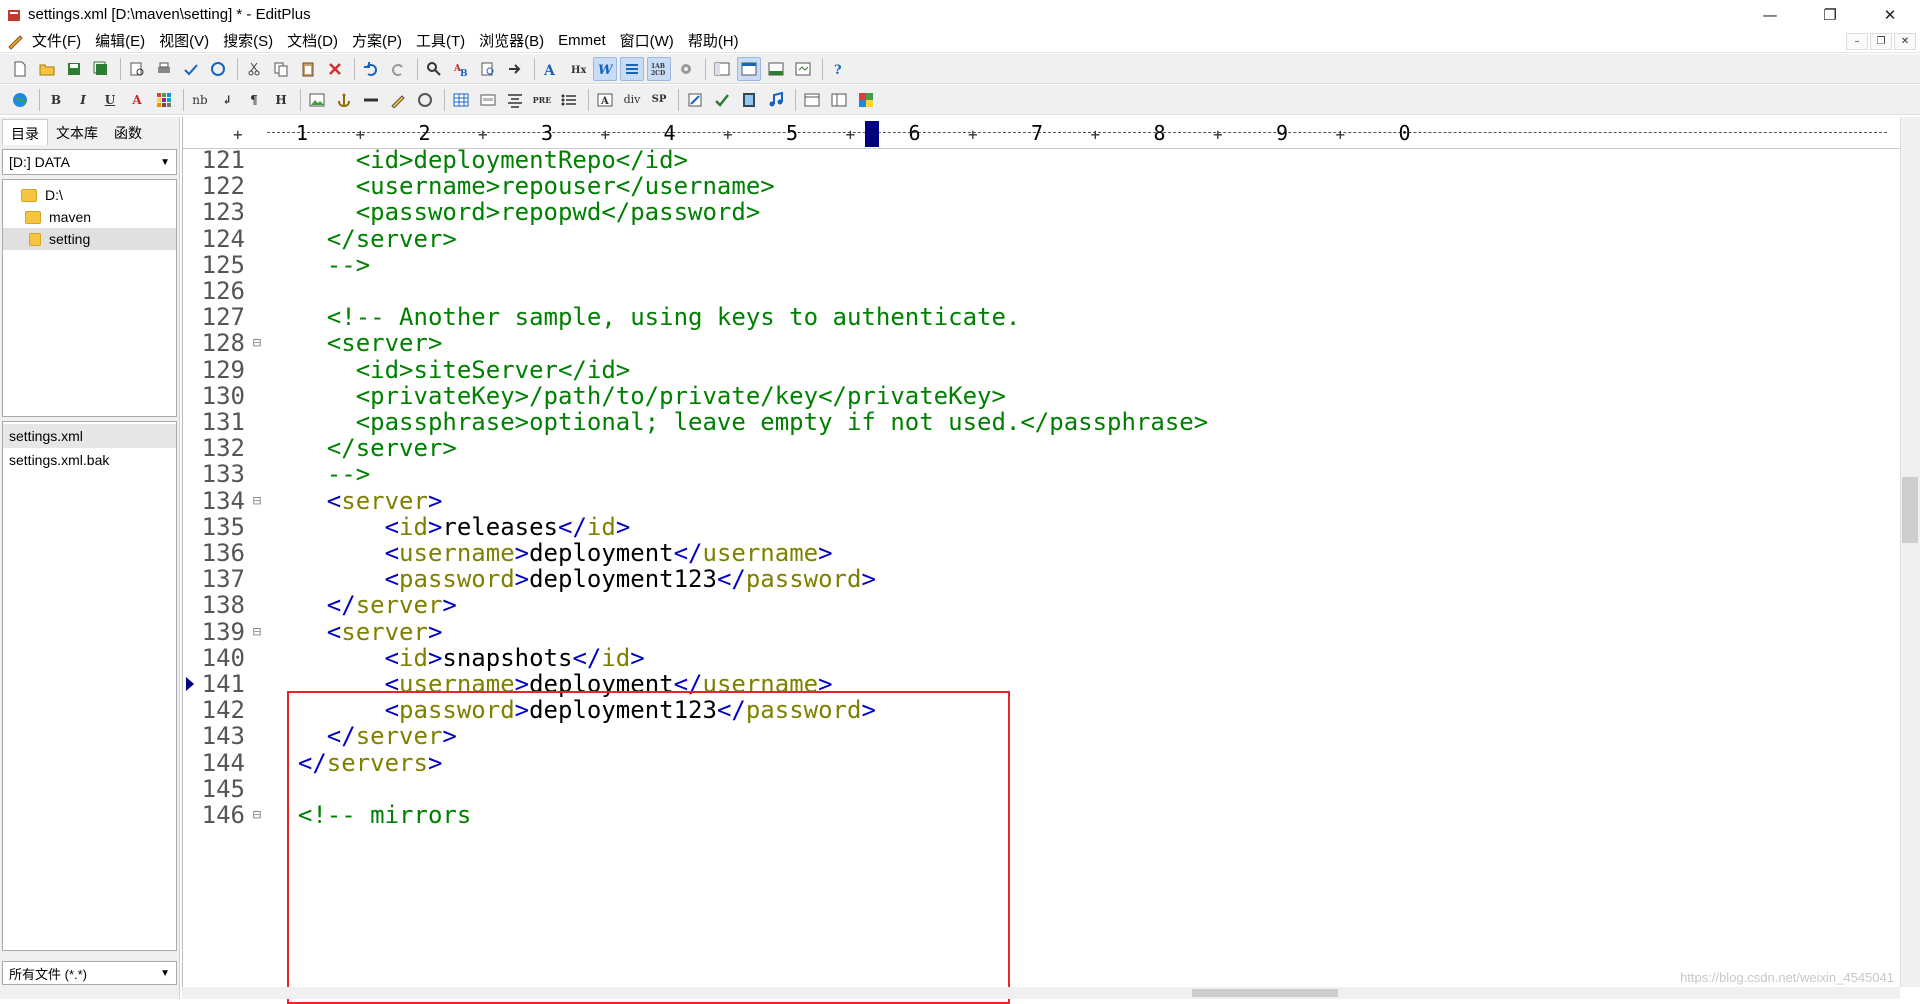 The width and height of the screenshot is (1920, 1004). Describe the element at coordinates (200, 100) in the screenshot. I see `nbsp-button: nb` at that location.